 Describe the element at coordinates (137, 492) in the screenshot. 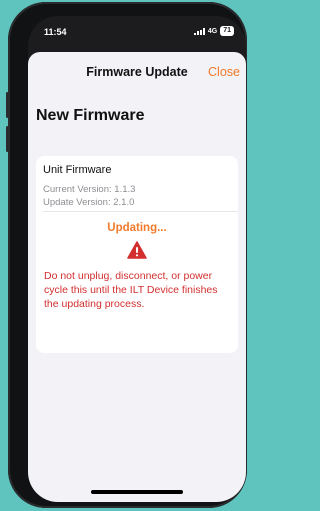

I see `home-indicator` at that location.